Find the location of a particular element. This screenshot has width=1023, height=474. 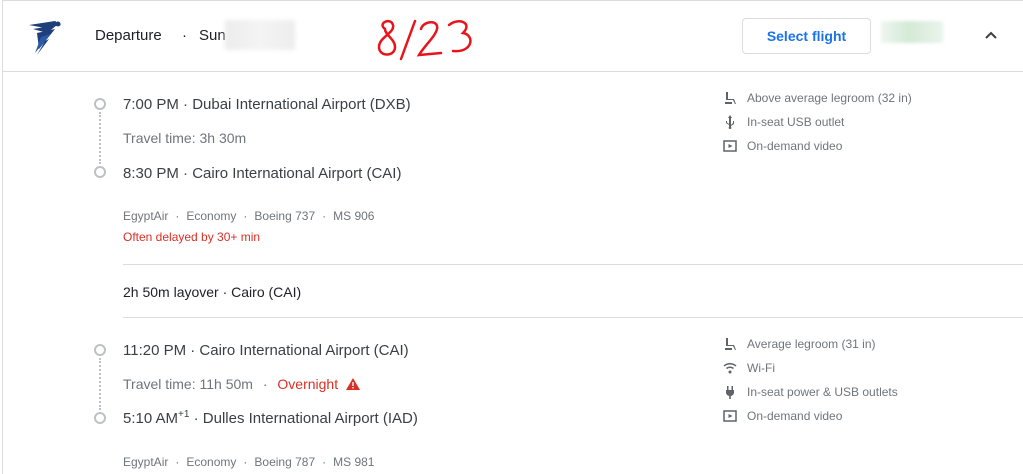

segment2-details: EgyptAir · Economy · Boeing 787 · MS 981 is located at coordinates (249, 462).